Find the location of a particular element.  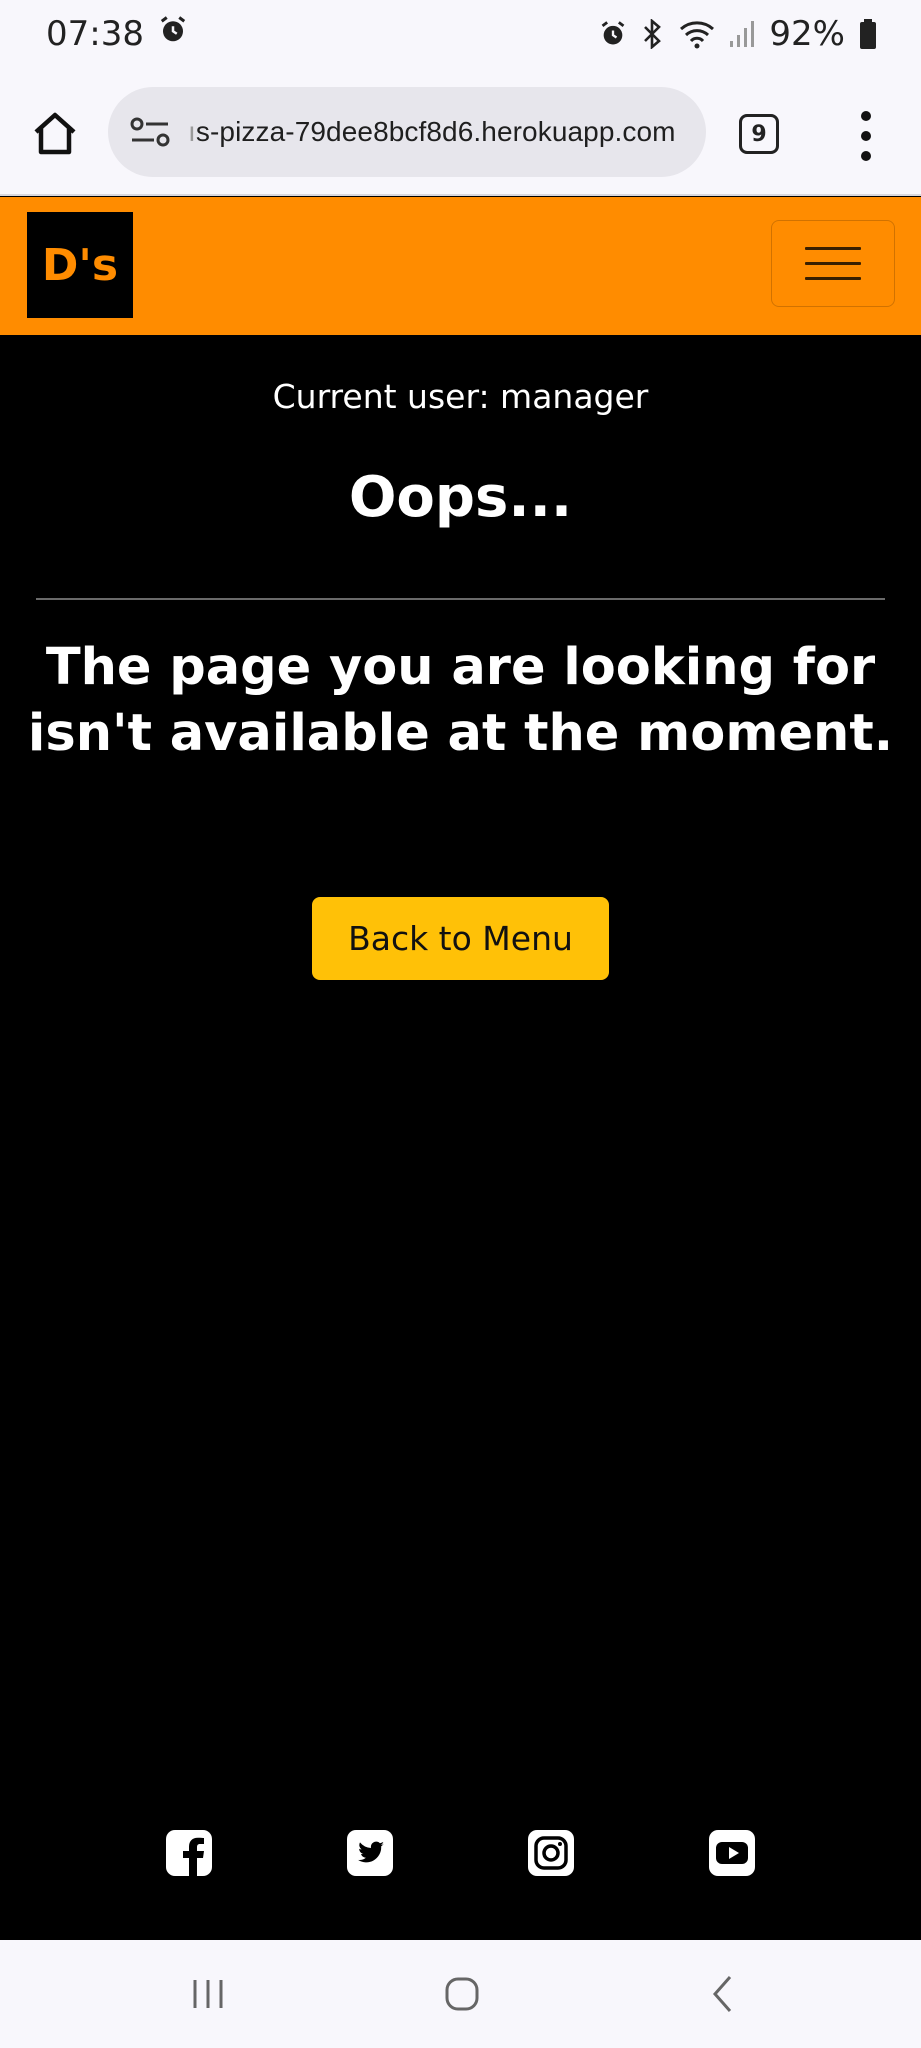

logo-text: D's is located at coordinates (80, 265).